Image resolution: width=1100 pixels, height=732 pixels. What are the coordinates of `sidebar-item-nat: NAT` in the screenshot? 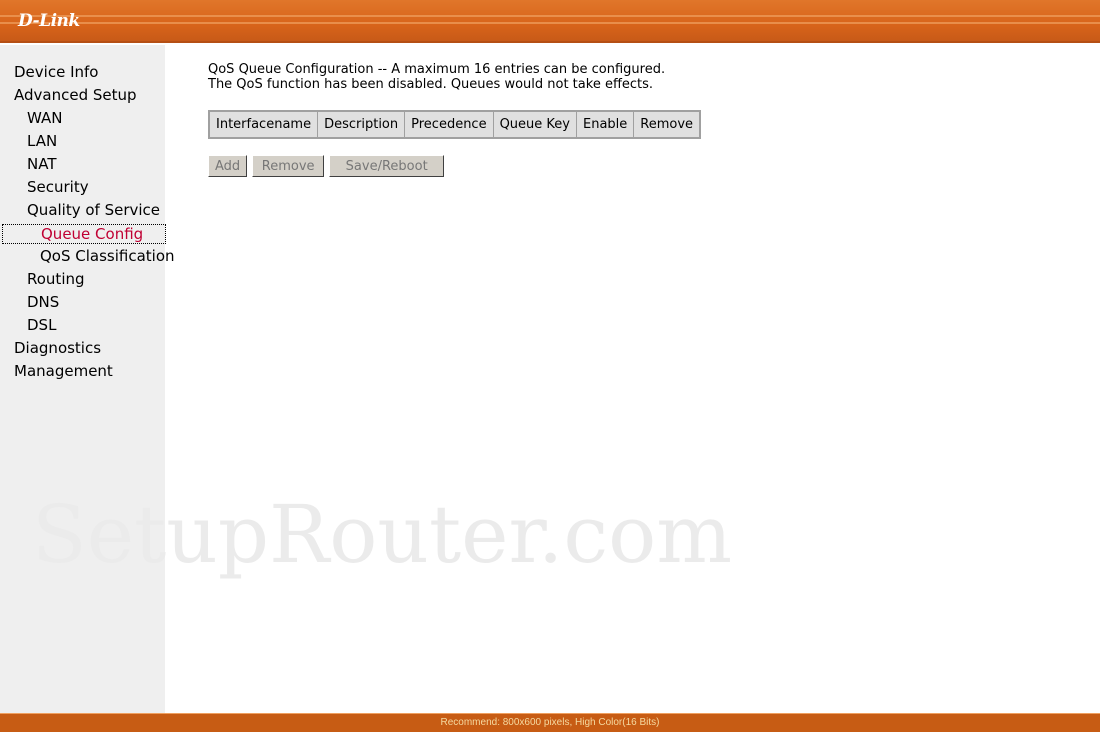 It's located at (109, 164).